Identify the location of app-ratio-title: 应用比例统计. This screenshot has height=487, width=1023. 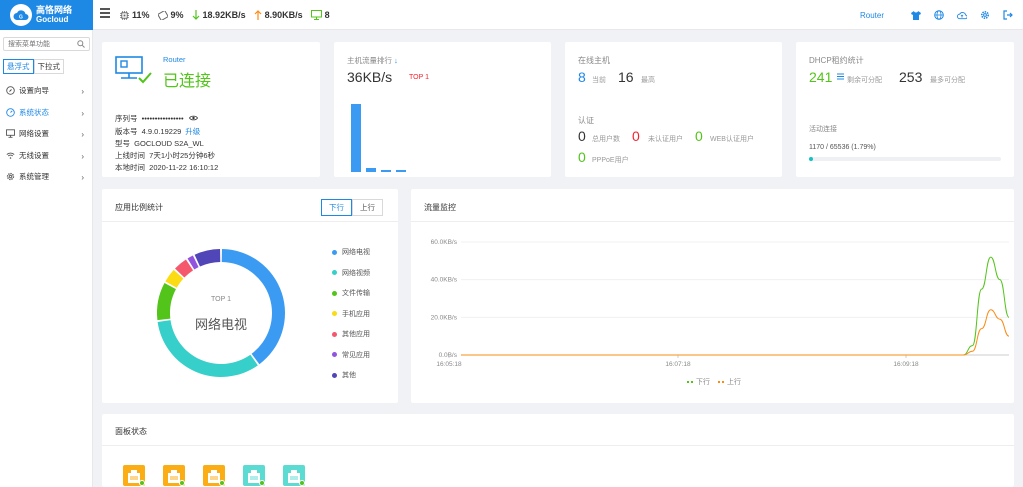
(139, 207).